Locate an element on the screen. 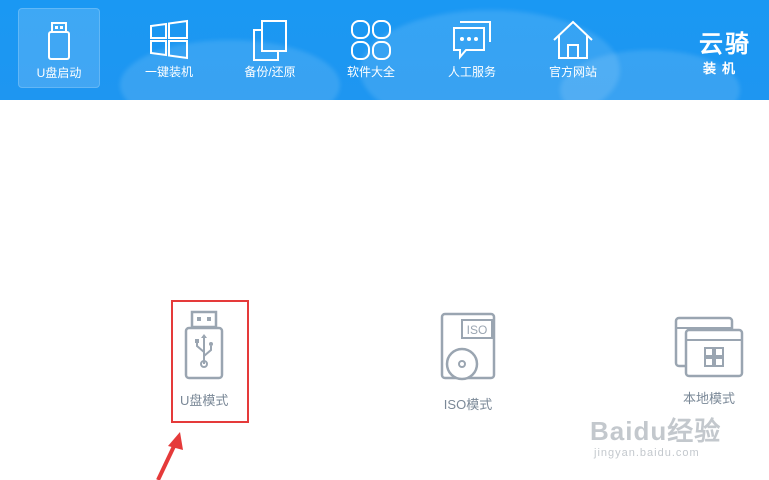  nav-label: 人工服务 is located at coordinates (471, 72).